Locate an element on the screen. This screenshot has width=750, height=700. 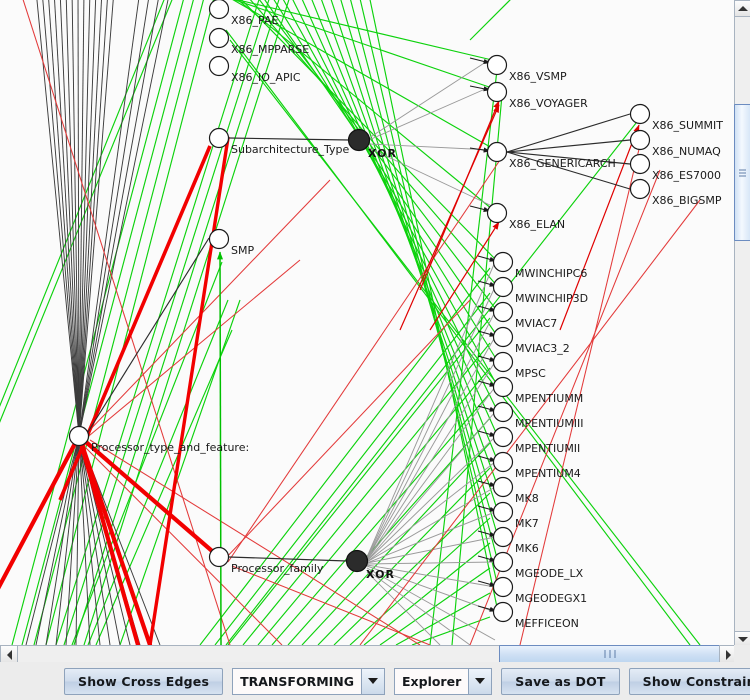
vertical-scrollbar-thumb is located at coordinates (742, 172).